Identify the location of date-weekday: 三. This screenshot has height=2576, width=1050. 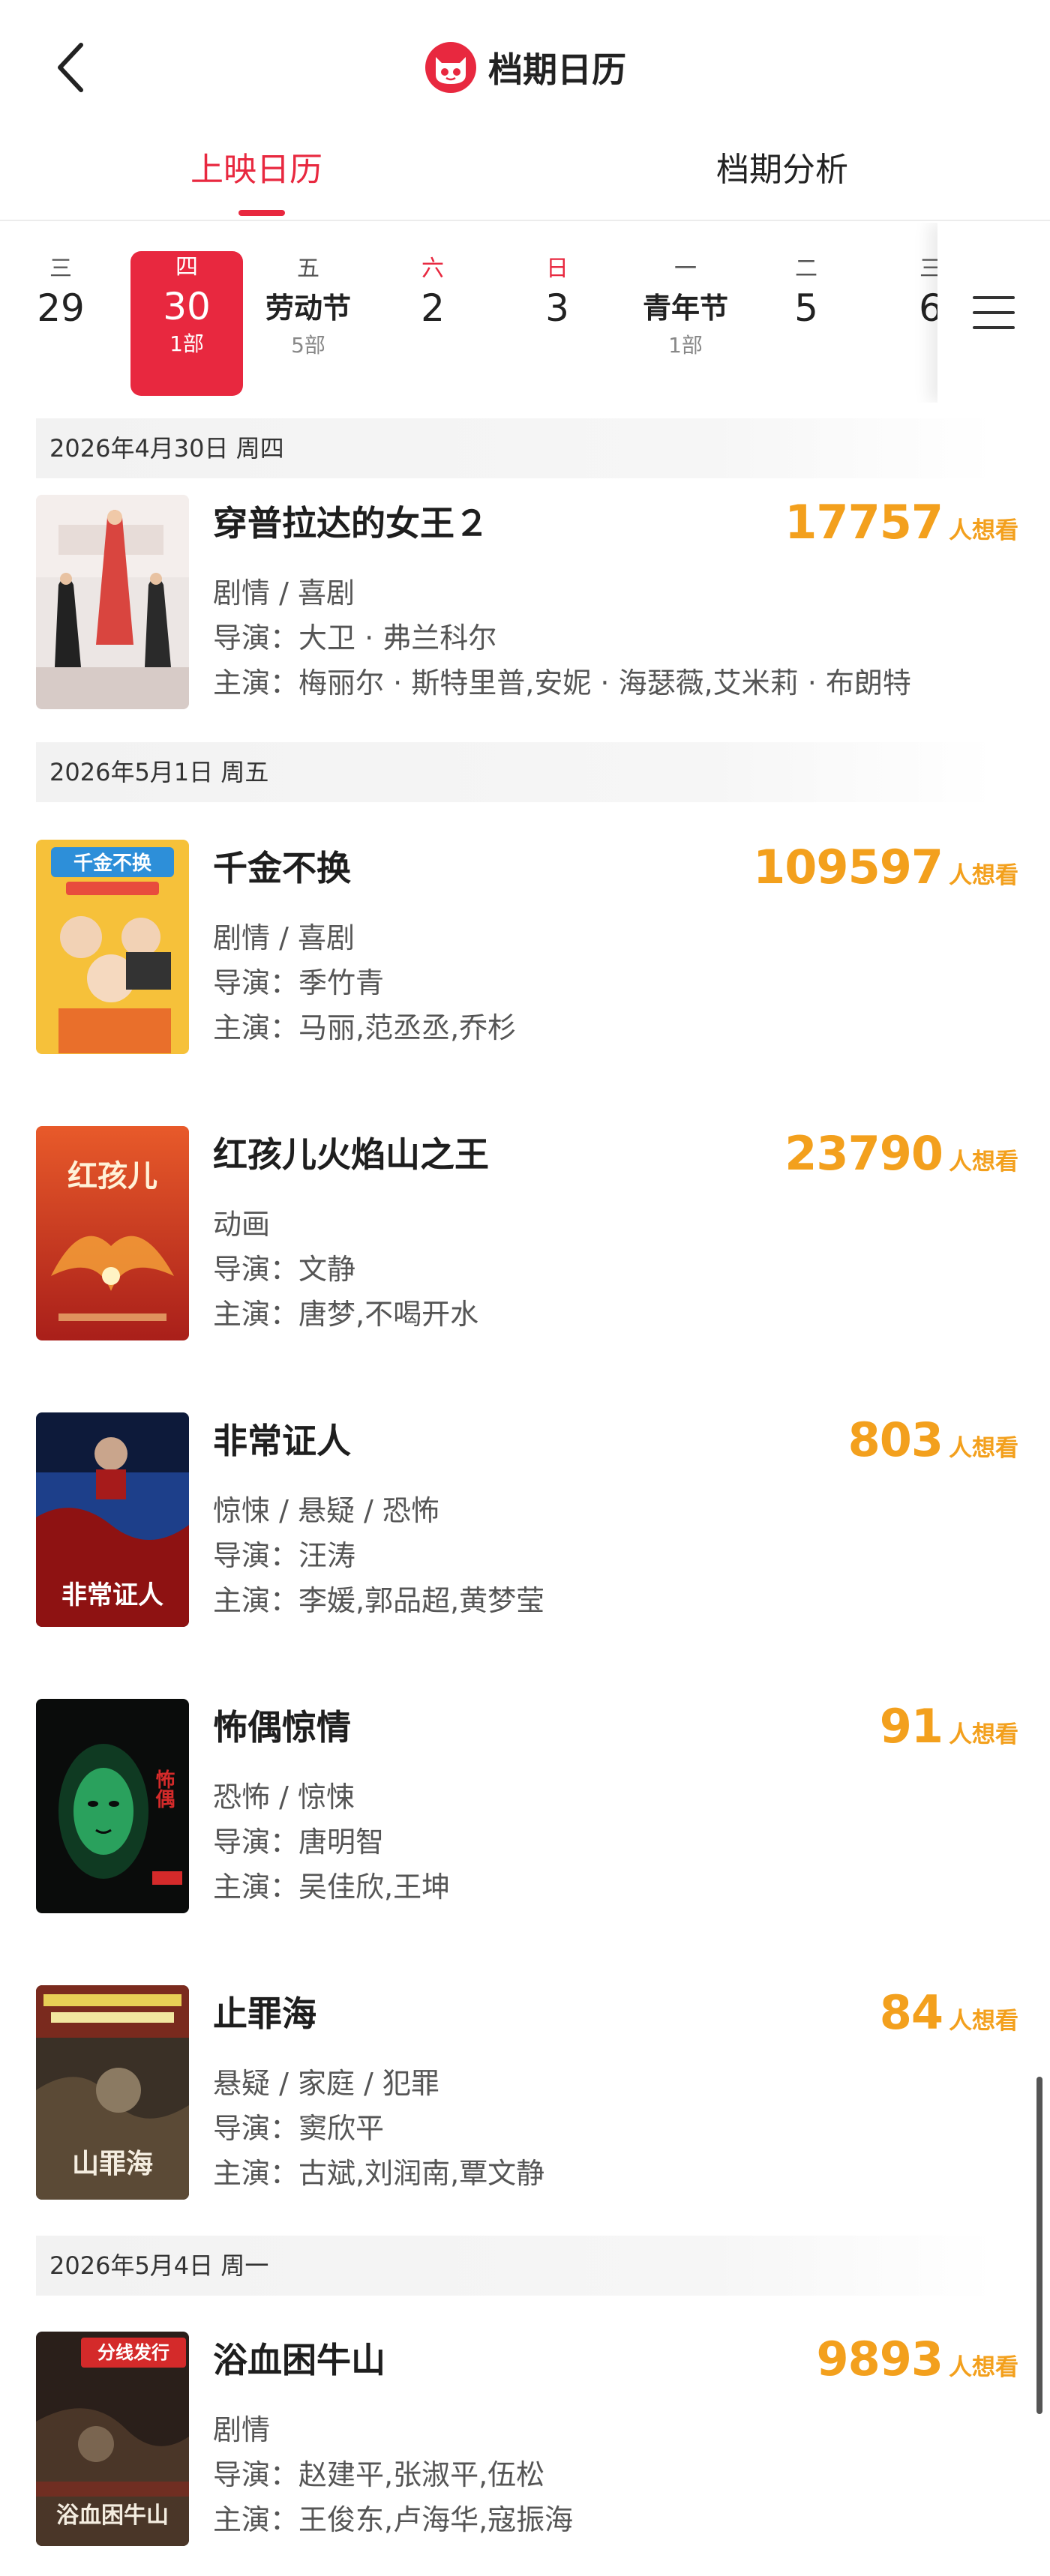
(61, 269).